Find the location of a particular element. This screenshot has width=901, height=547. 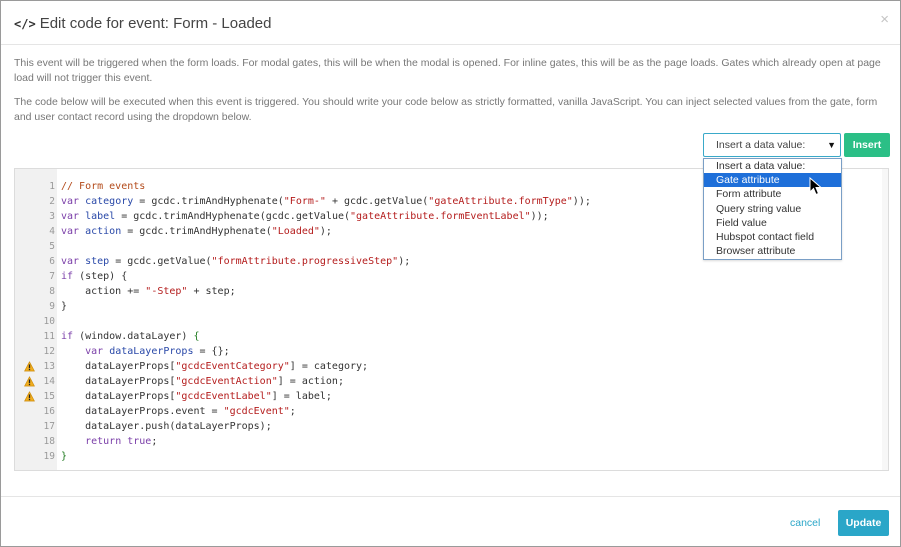

code-token: "gcdcEvent" is located at coordinates (256, 411).